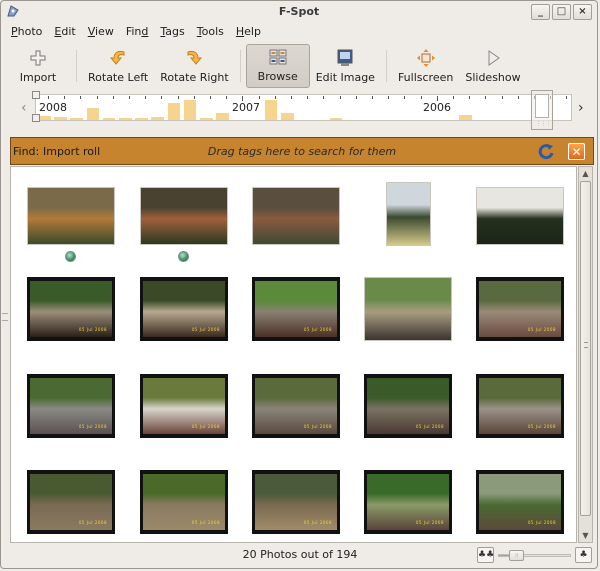  I want to click on timeline-prev-button: ‹, so click(24, 108).